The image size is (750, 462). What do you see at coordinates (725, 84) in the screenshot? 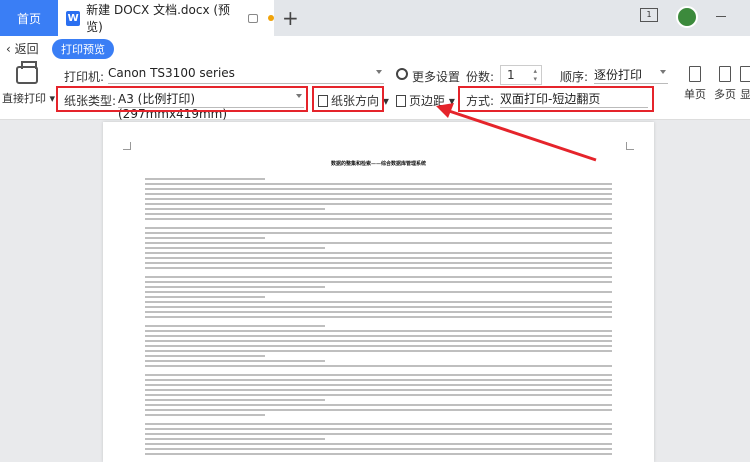
I see `multi-page-button: 多页` at bounding box center [725, 84].